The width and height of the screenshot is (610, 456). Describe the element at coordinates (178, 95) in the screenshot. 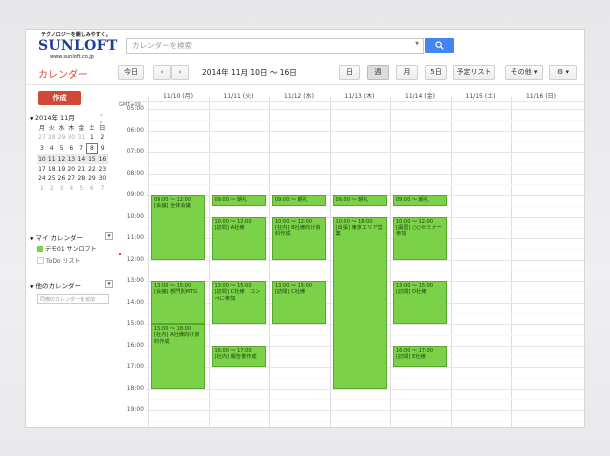

I see `day-header: 11/10 (月)` at that location.